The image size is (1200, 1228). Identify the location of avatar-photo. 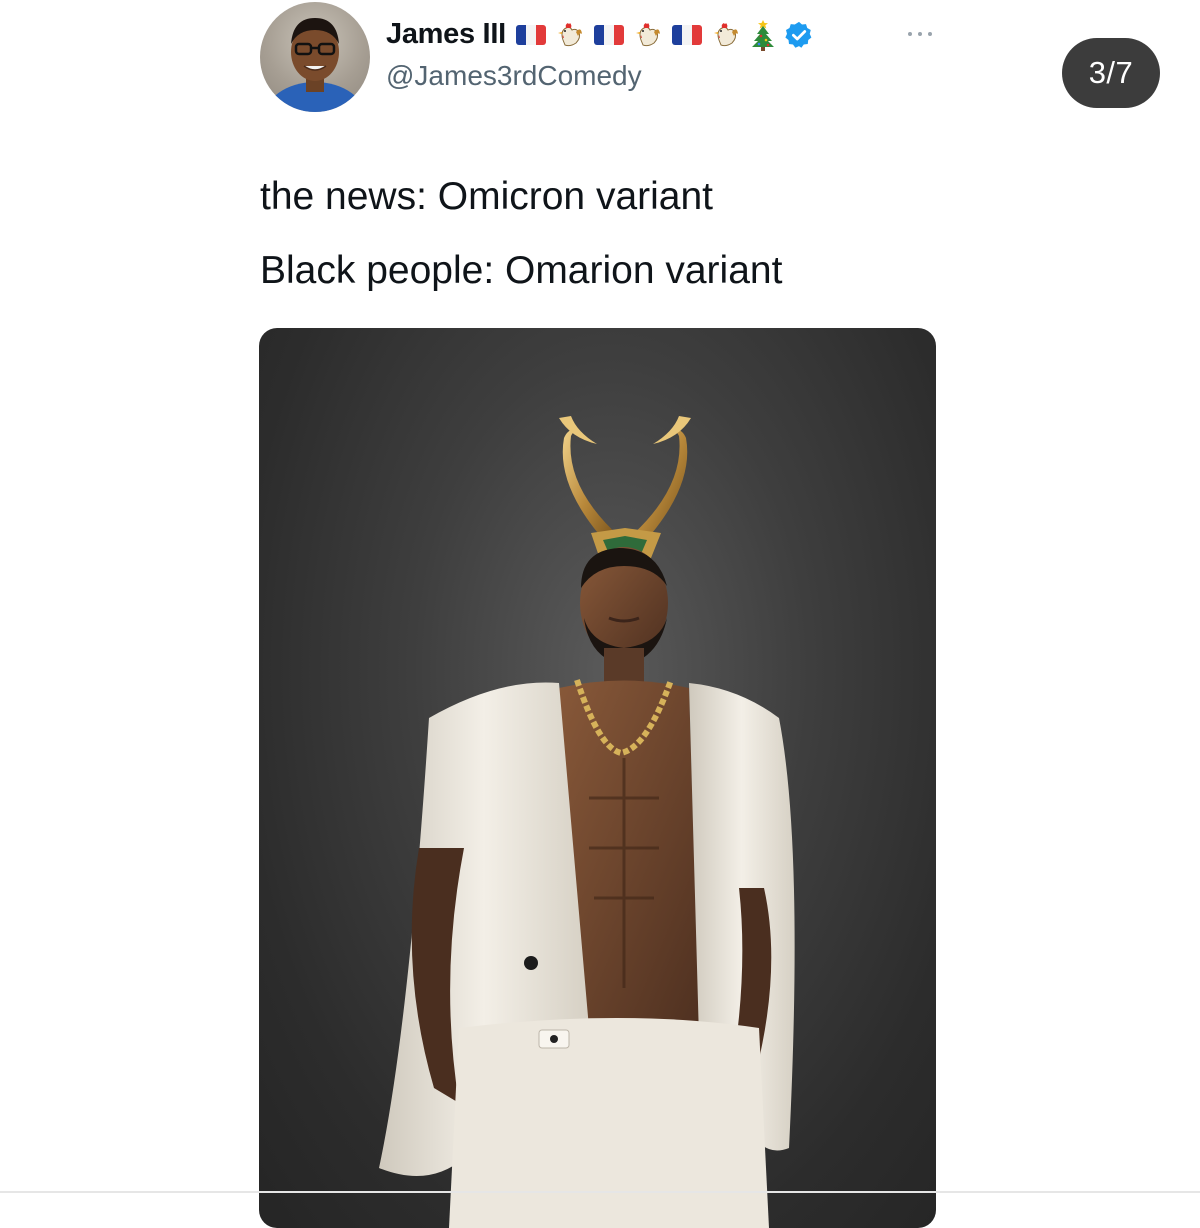
(315, 65).